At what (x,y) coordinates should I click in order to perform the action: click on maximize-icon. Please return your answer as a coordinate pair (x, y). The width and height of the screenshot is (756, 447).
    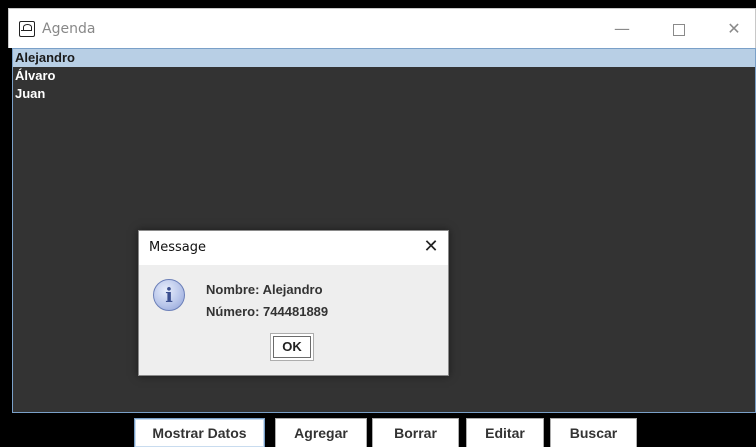
    Looking at the image, I should click on (679, 29).